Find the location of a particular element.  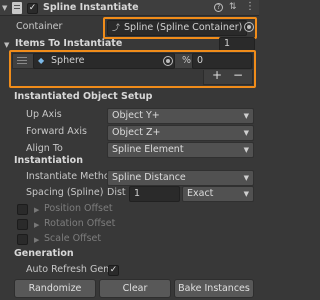

container-label: Container is located at coordinates (39, 26).